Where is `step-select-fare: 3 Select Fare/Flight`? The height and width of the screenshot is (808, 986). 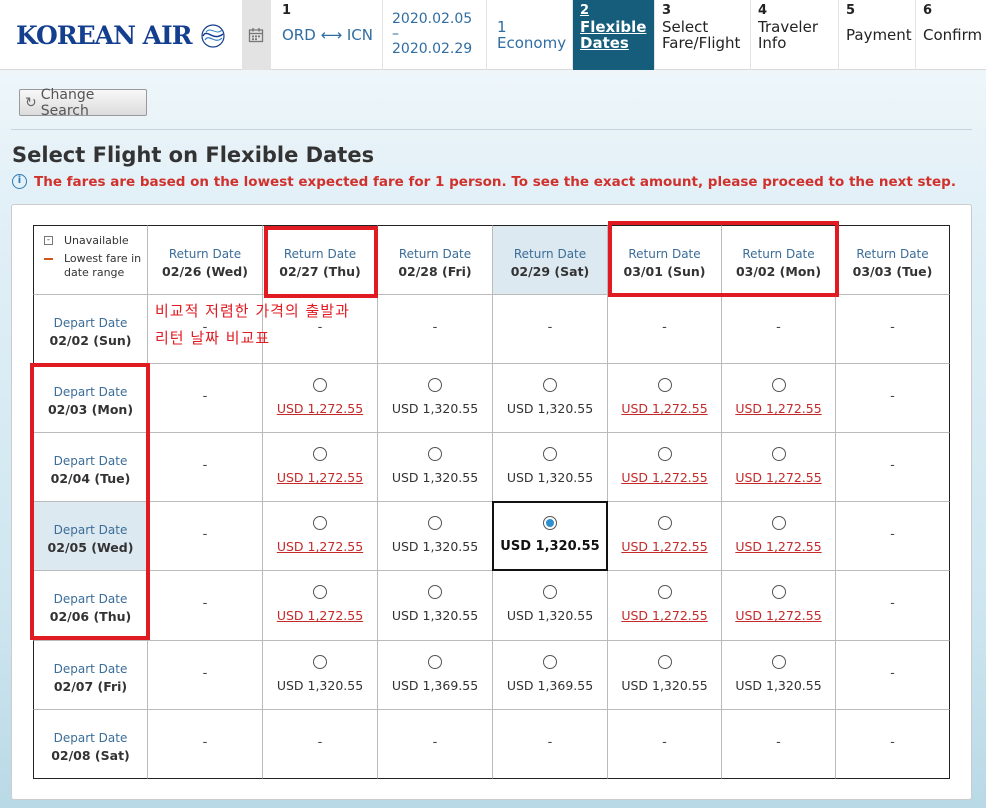 step-select-fare: 3 Select Fare/Flight is located at coordinates (702, 35).